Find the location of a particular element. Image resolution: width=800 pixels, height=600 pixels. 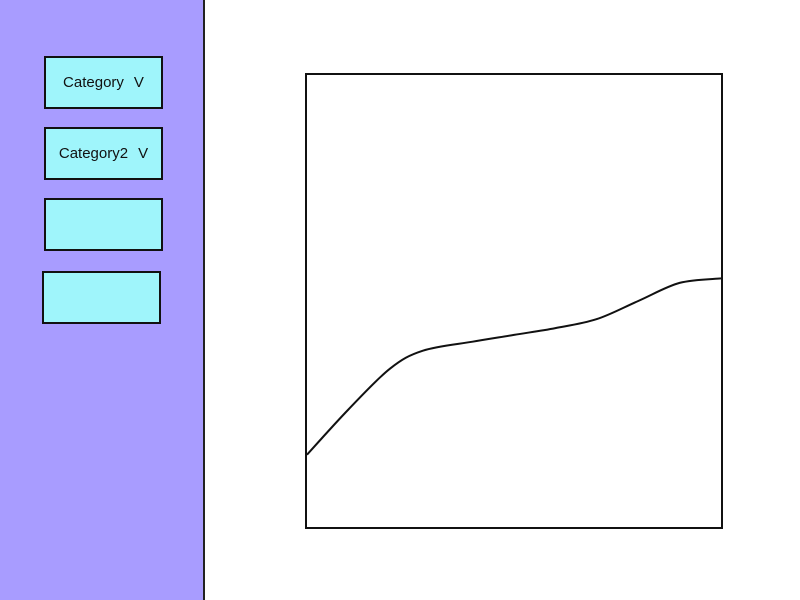

category2-dropdown: Category2 V is located at coordinates (103, 153).